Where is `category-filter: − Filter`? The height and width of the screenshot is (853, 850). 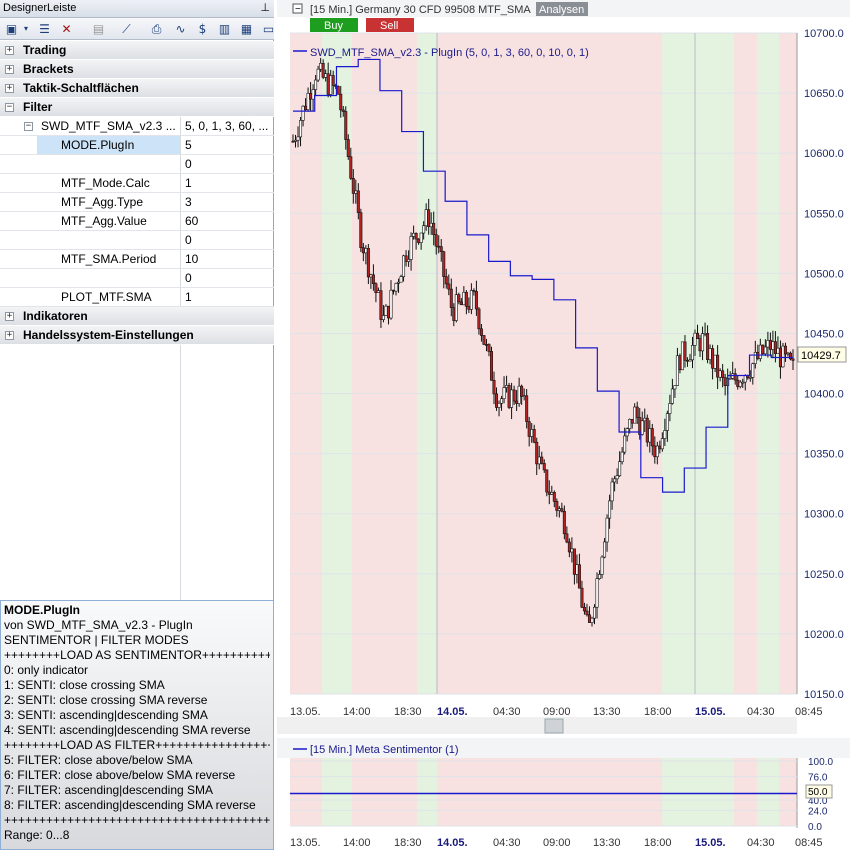 category-filter: − Filter is located at coordinates (137, 107).